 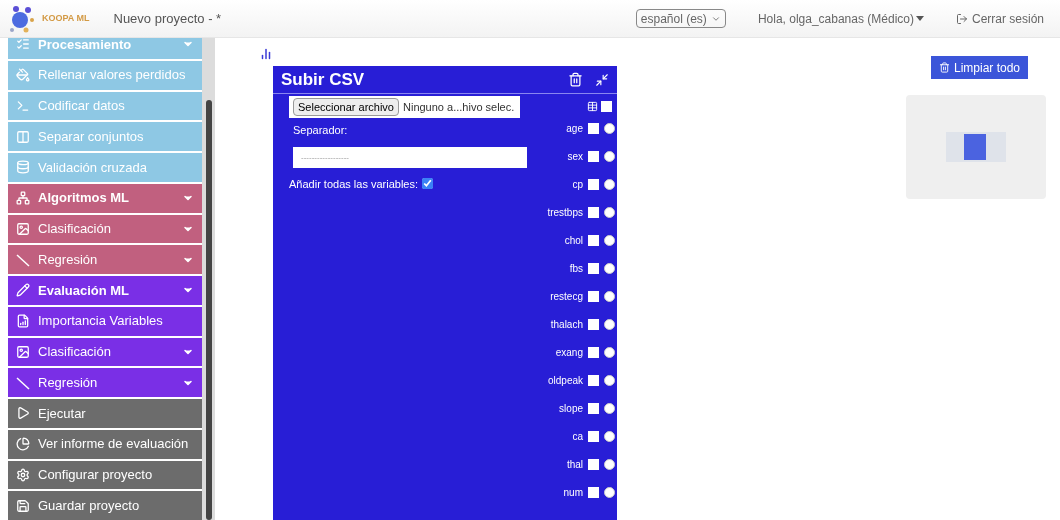 I want to click on file-status: Ninguno a...hivo selec., so click(x=459, y=107).